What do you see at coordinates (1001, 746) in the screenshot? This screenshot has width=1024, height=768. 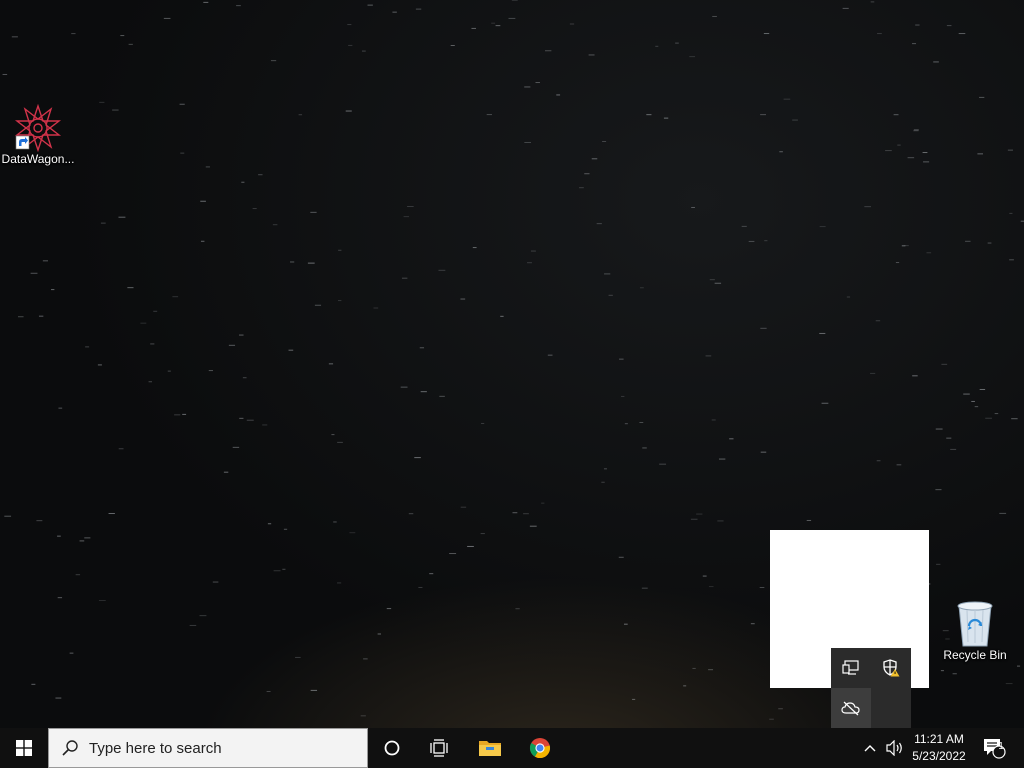 I see `notification-count-badge: 1` at bounding box center [1001, 746].